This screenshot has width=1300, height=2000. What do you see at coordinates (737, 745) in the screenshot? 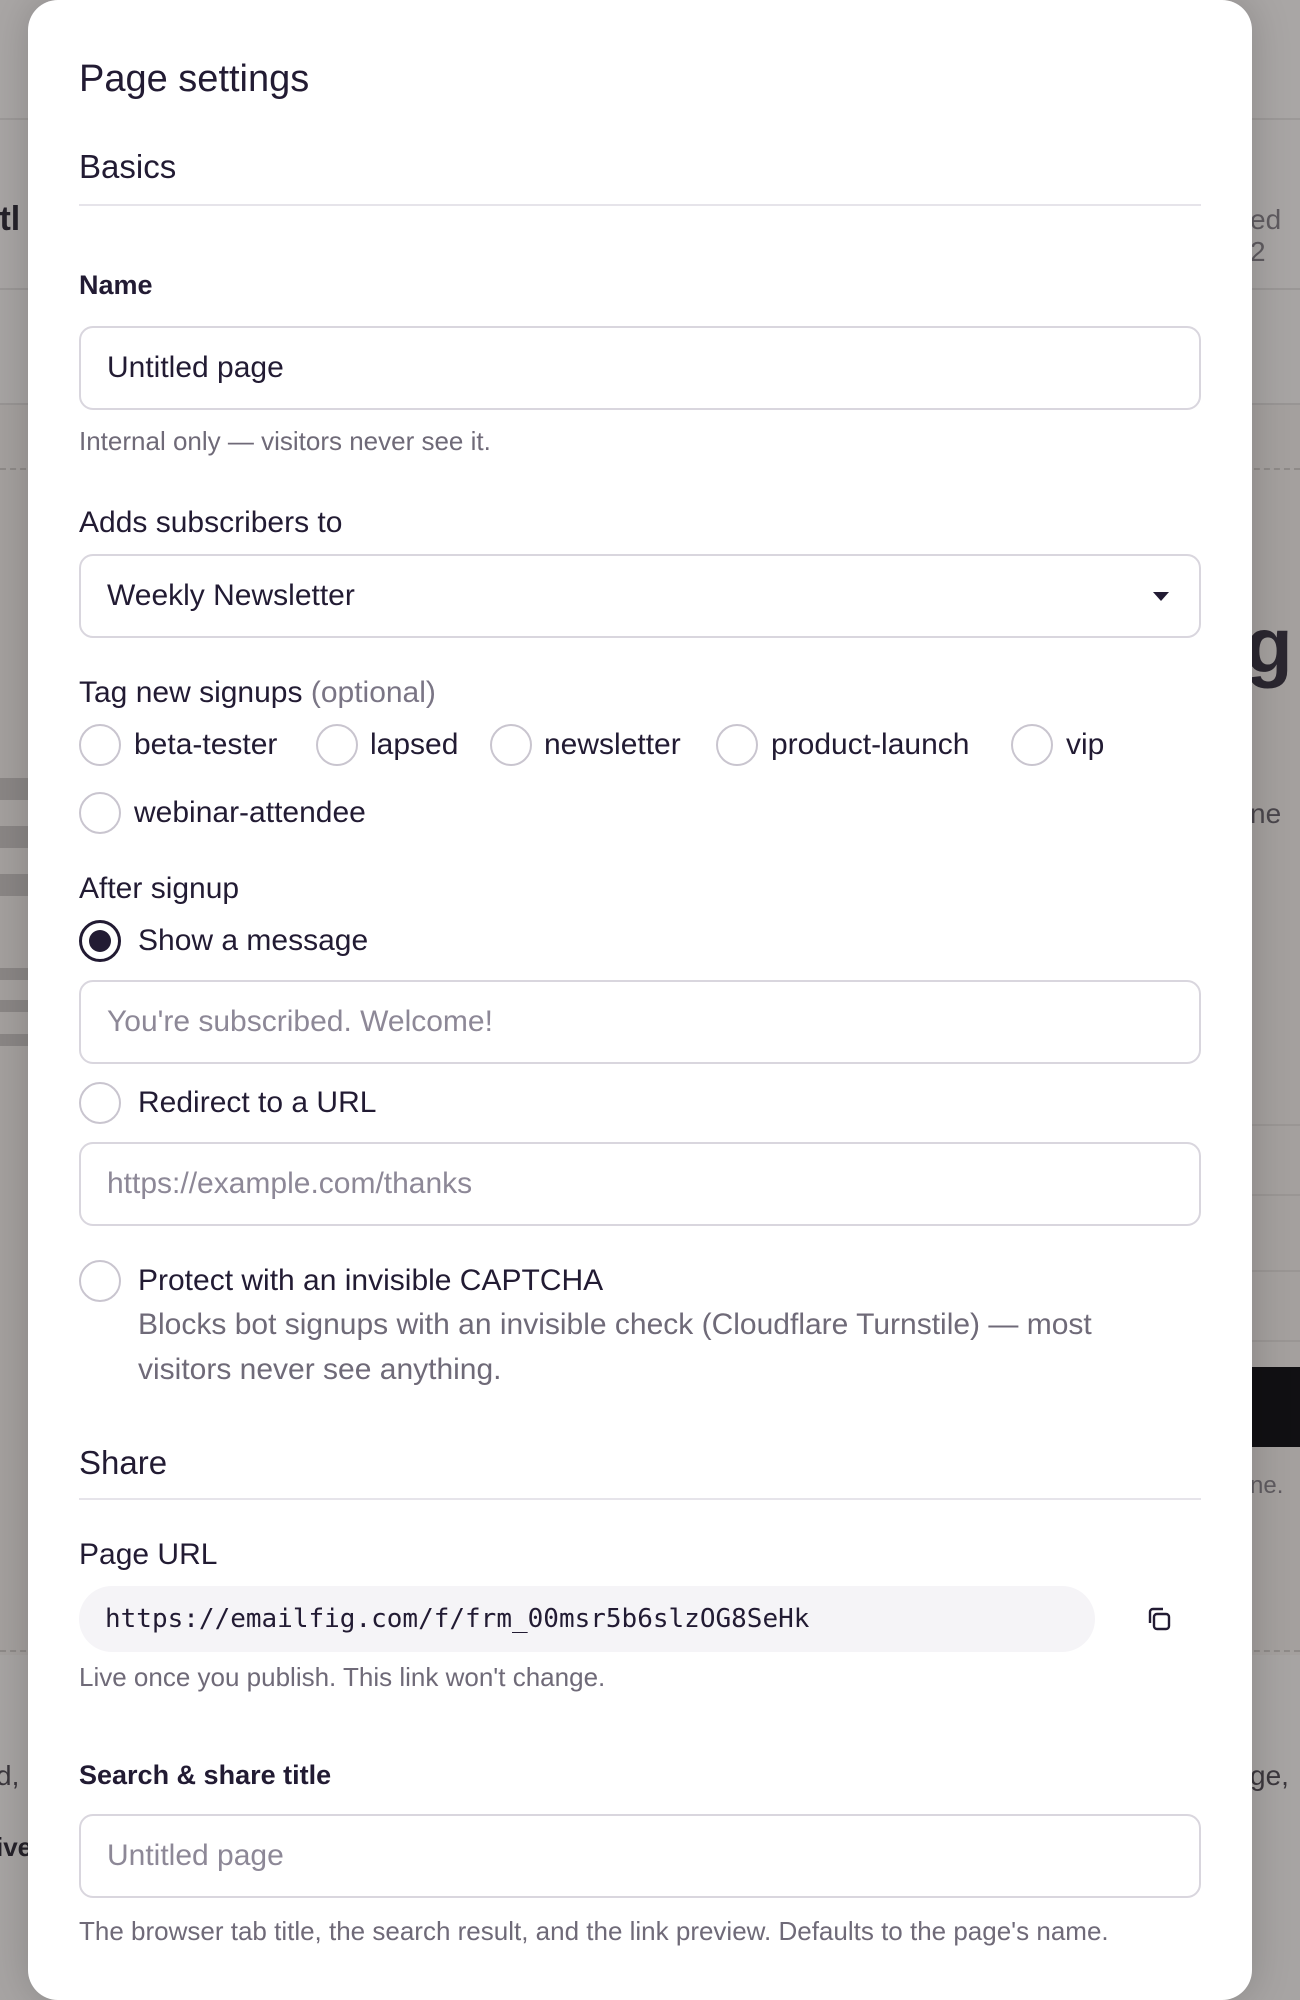
I see `tag-product-launch-checkbox` at bounding box center [737, 745].